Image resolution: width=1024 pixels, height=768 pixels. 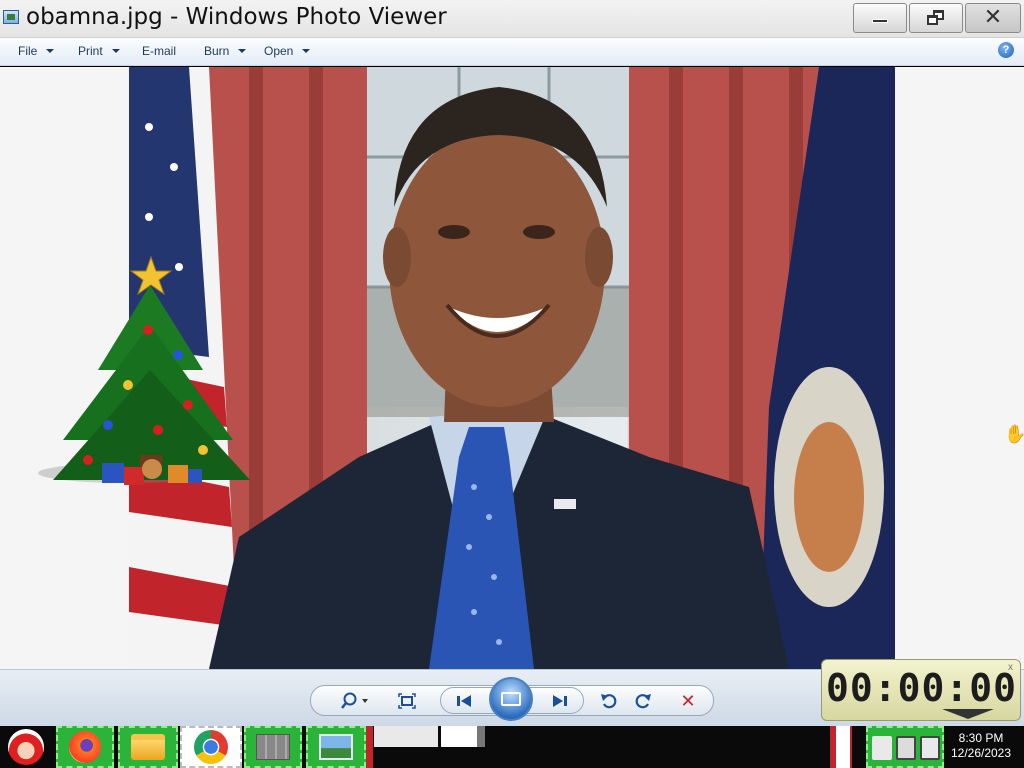 I want to click on santa-start-icon, so click(x=26, y=747).